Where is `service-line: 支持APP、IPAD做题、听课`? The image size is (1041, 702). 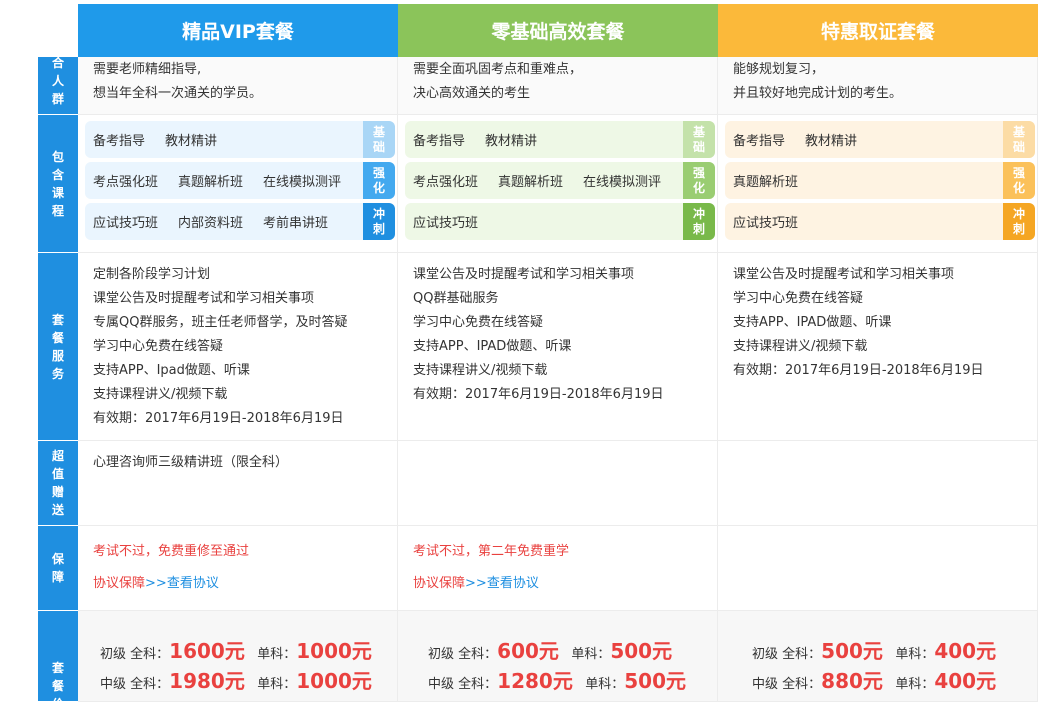 service-line: 支持APP、IPAD做题、听课 is located at coordinates (492, 346).